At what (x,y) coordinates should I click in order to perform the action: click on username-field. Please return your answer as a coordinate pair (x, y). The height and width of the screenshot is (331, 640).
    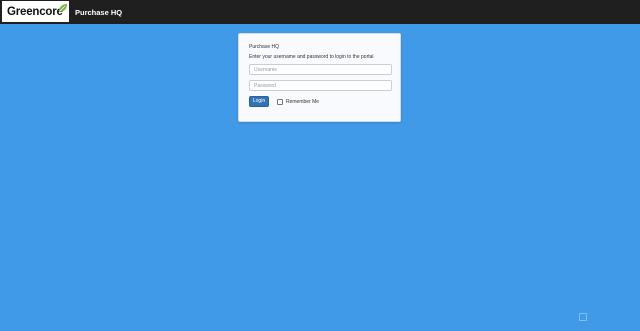
    Looking at the image, I should click on (320, 69).